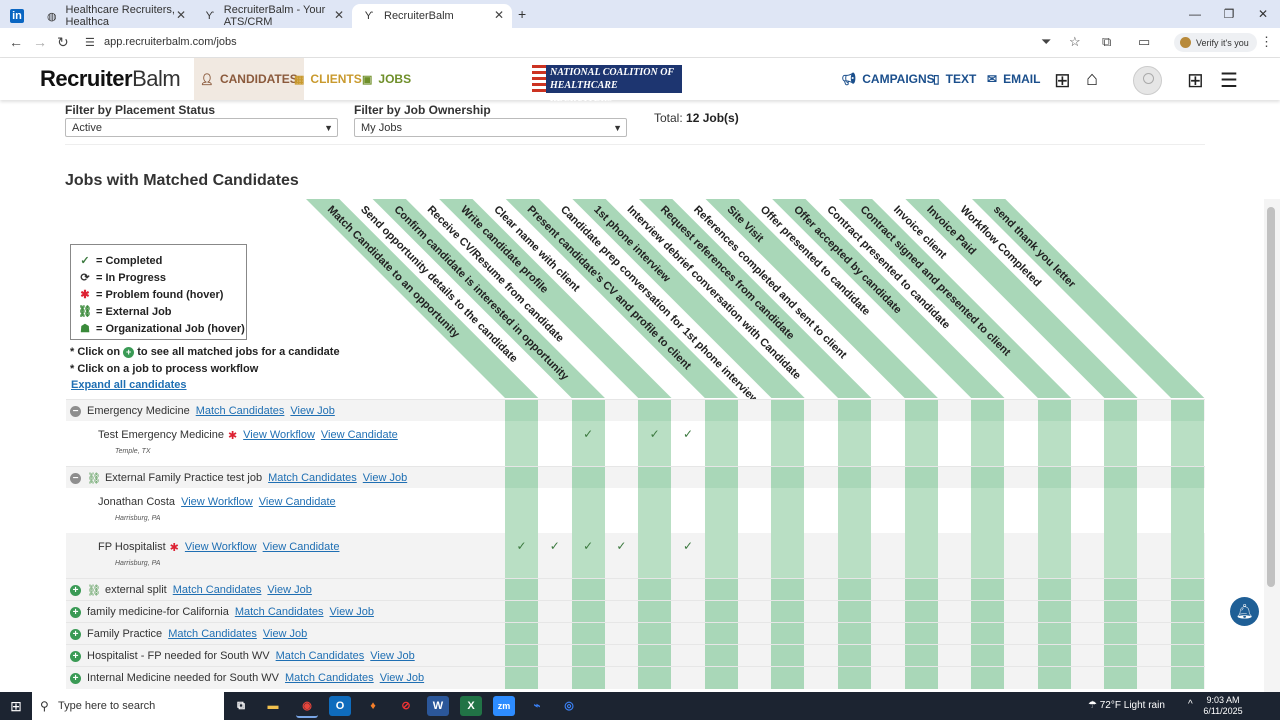  Describe the element at coordinates (1272, 445) in the screenshot. I see `scrollbar` at that location.